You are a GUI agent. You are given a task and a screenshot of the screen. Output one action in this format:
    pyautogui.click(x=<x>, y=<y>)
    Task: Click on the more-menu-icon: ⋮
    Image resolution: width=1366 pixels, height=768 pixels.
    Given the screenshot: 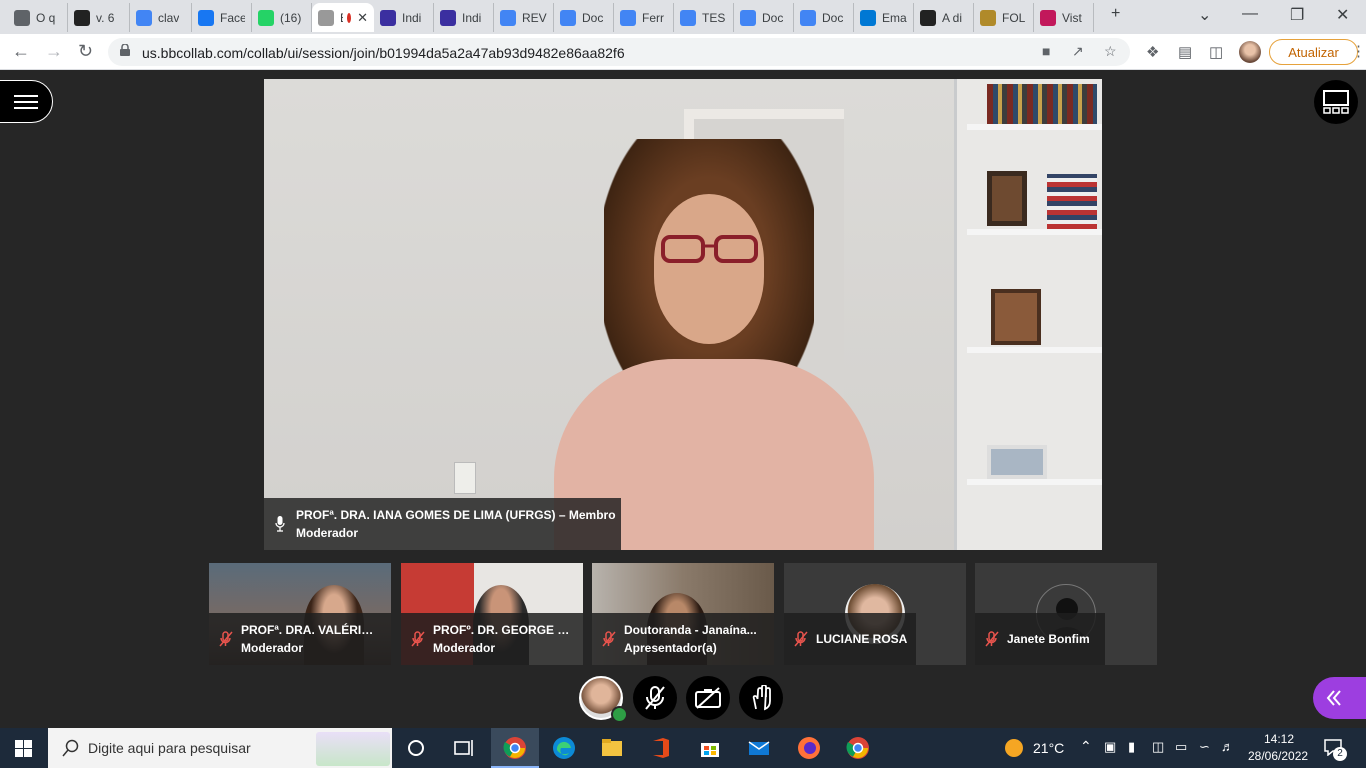 What is the action you would take?
    pyautogui.click(x=1358, y=51)
    